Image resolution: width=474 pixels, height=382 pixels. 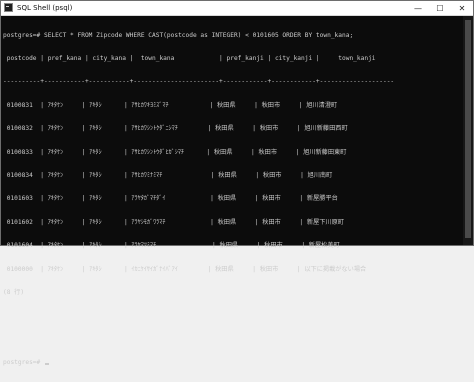 I want to click on text-cursor, so click(x=46, y=364).